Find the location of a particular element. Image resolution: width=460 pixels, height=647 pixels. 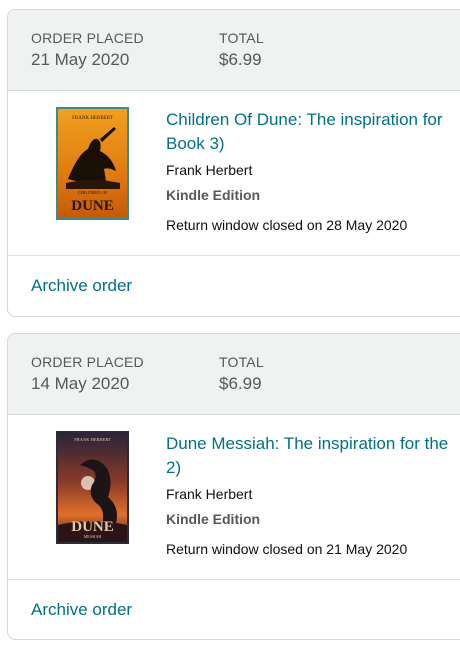

item-title-line: Book 3) is located at coordinates (313, 144).